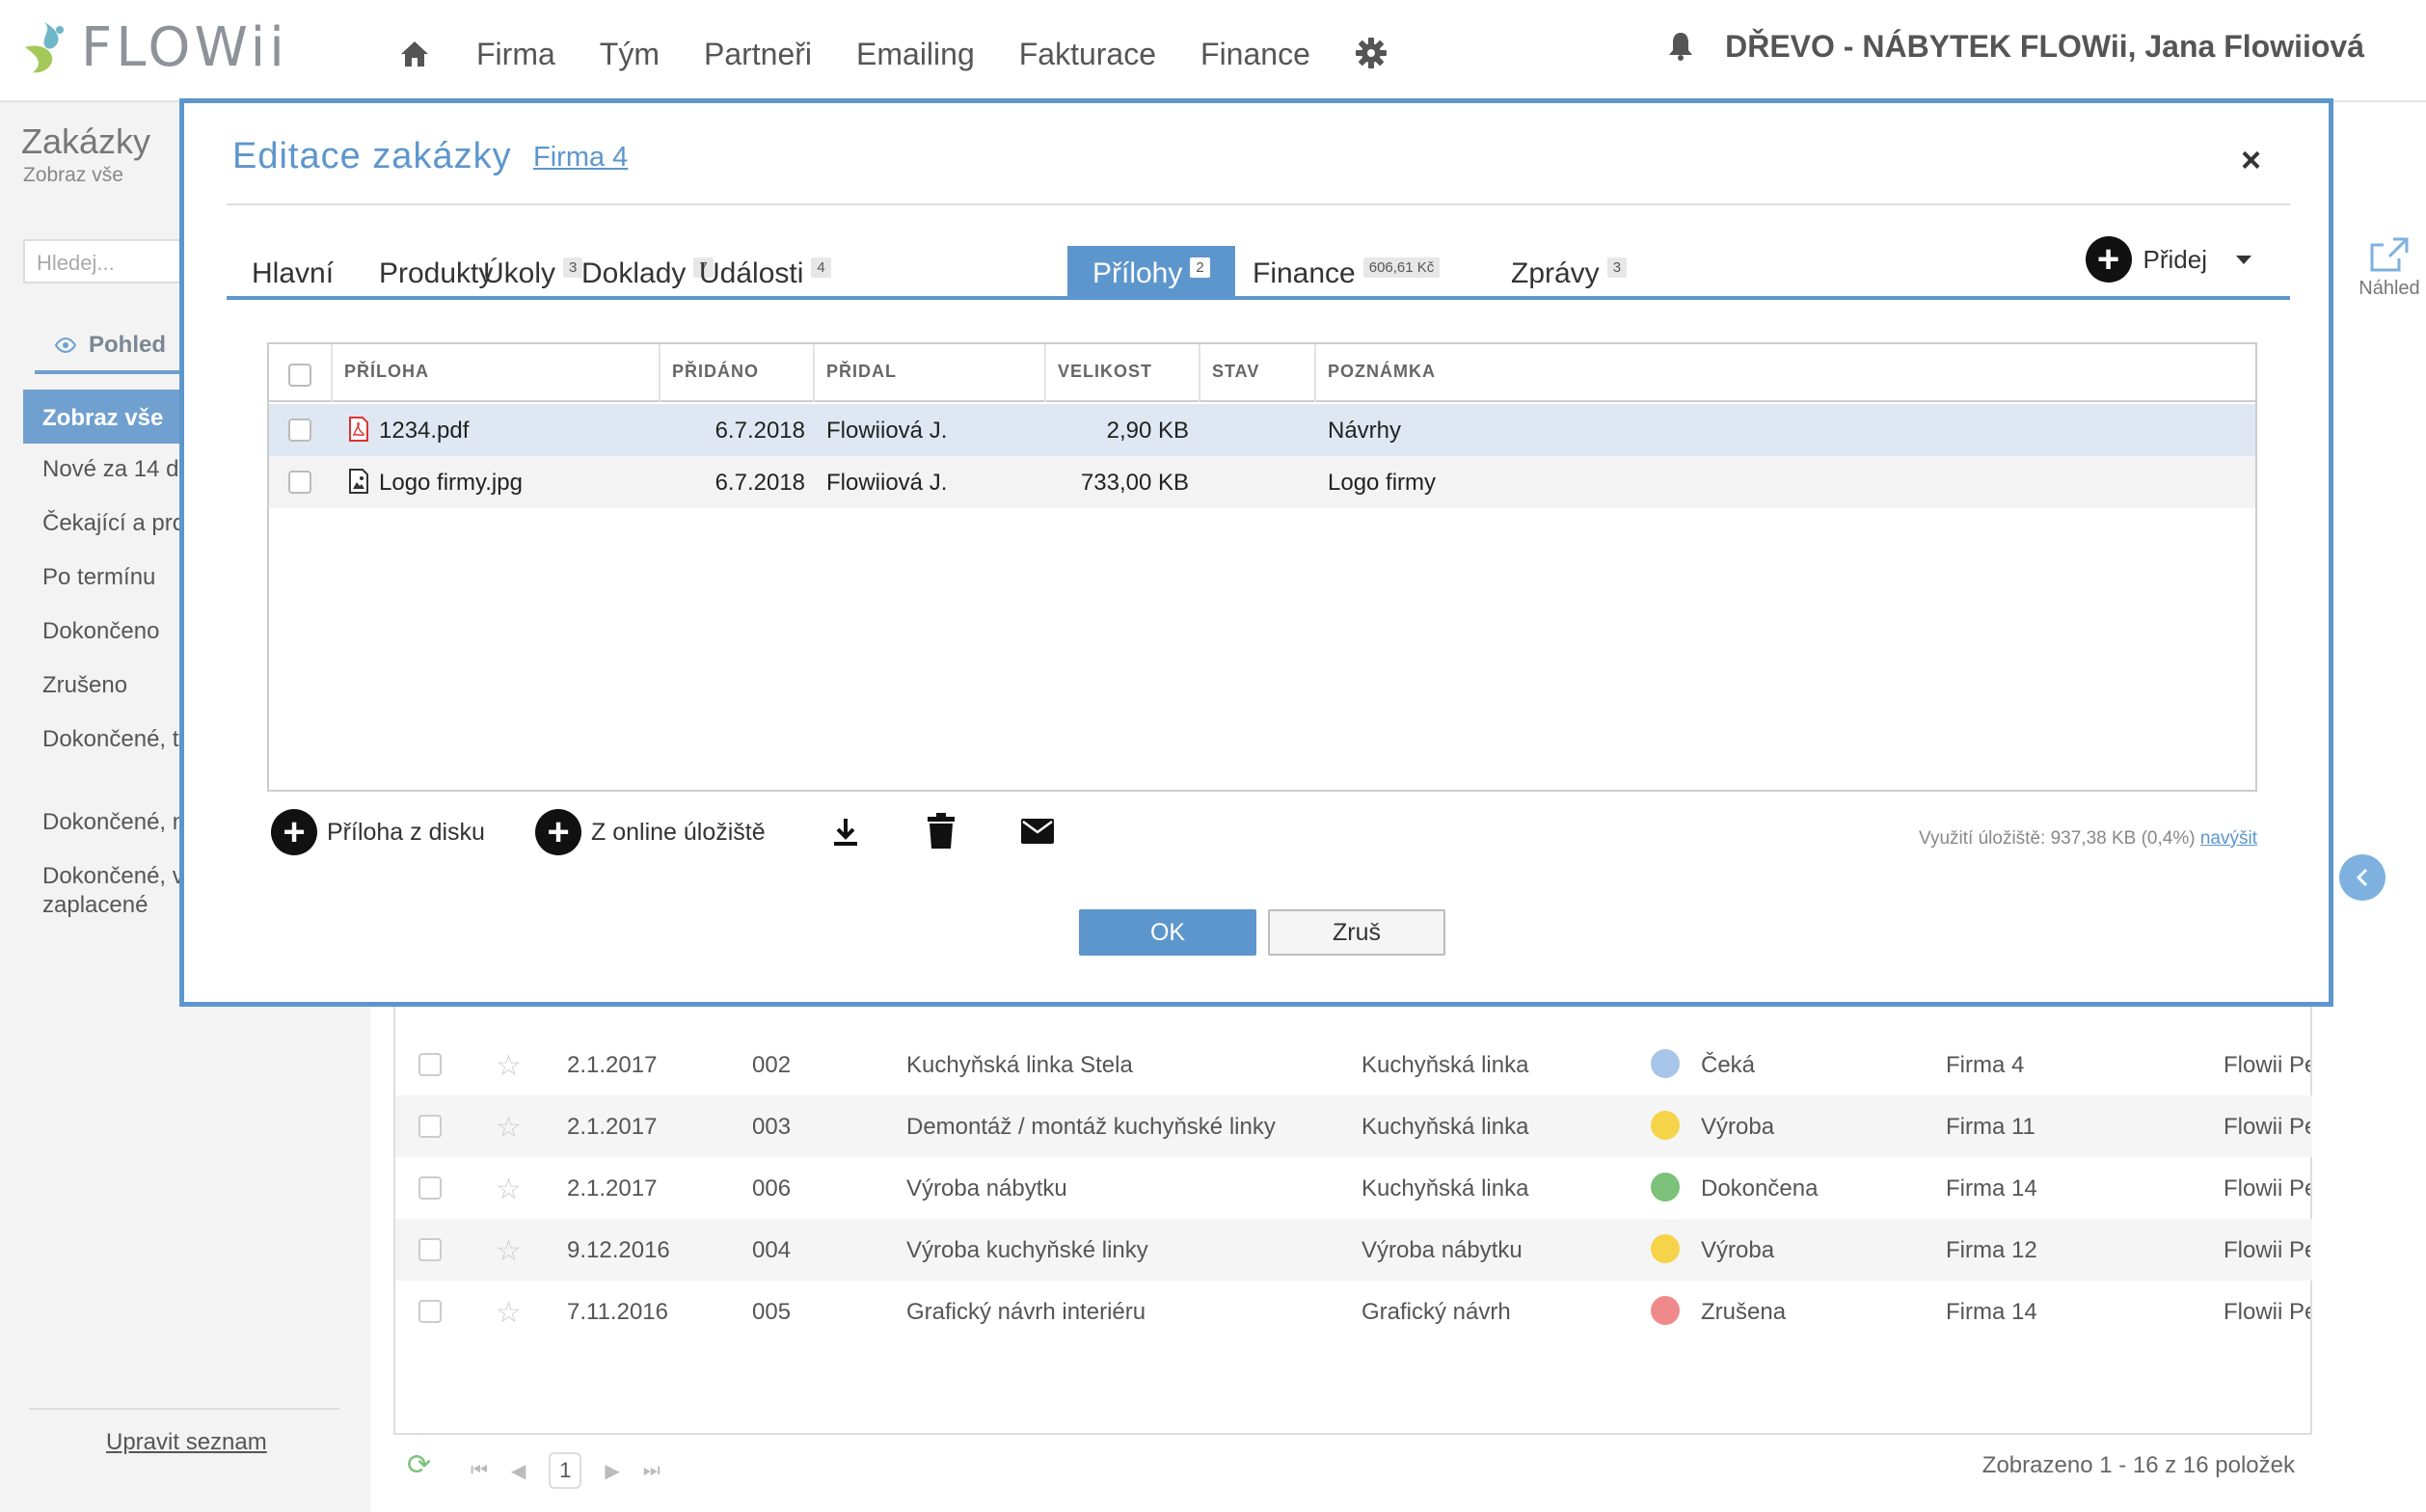 This screenshot has height=1512, width=2426. What do you see at coordinates (2362, 877) in the screenshot?
I see `collapse-button` at bounding box center [2362, 877].